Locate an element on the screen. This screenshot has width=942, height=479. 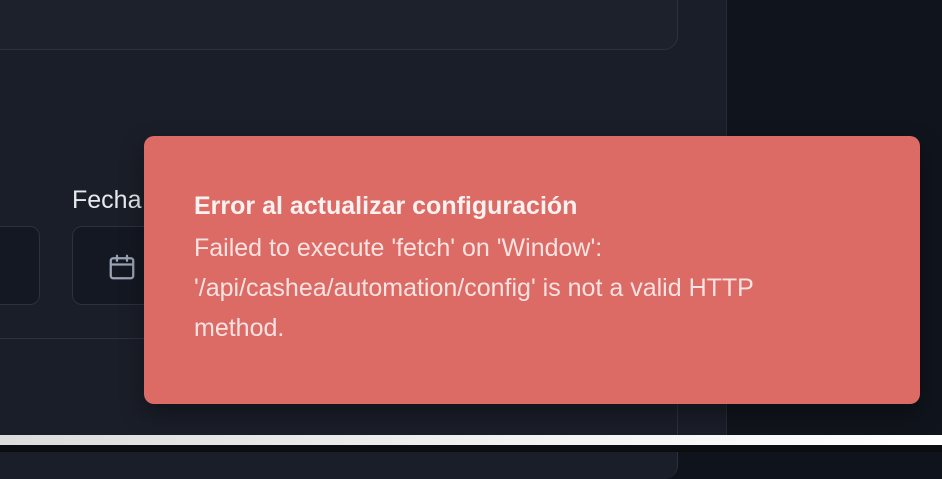
top-card is located at coordinates (339, 25).